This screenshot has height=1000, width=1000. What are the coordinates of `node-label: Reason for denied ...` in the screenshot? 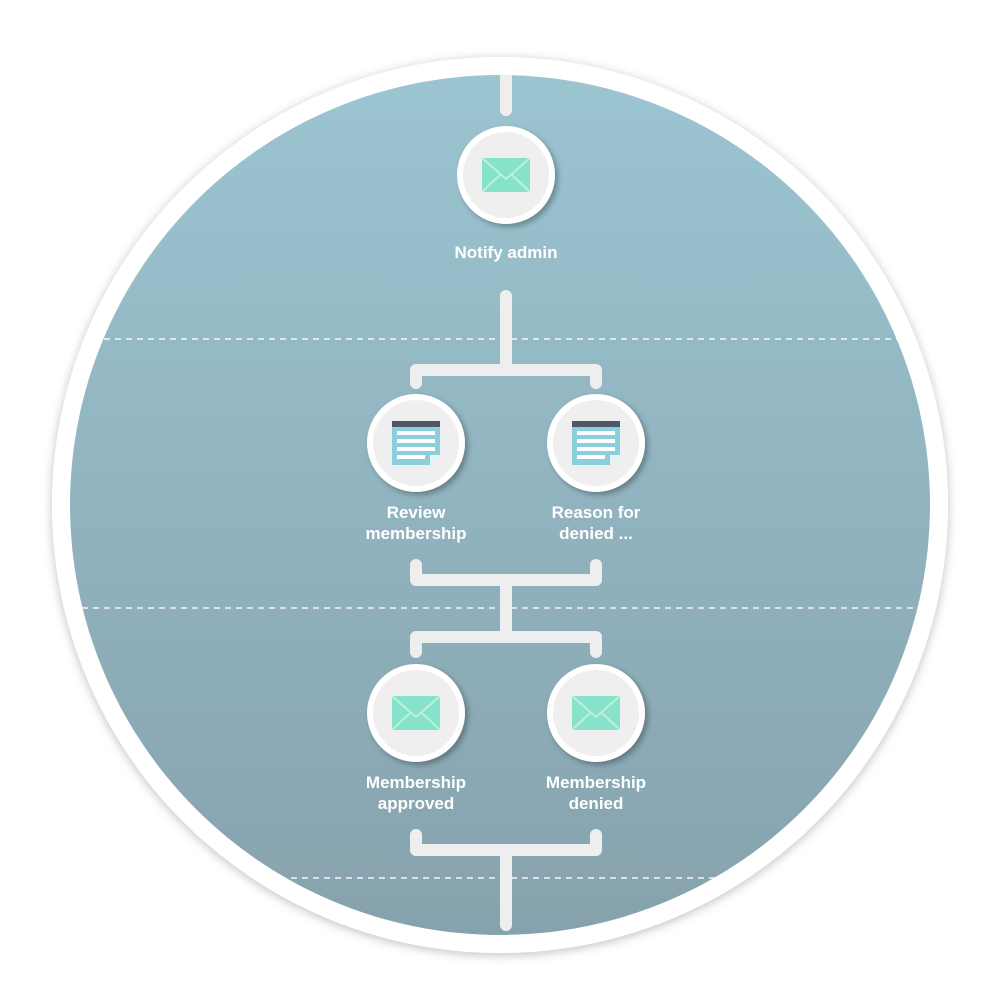 It's located at (596, 523).